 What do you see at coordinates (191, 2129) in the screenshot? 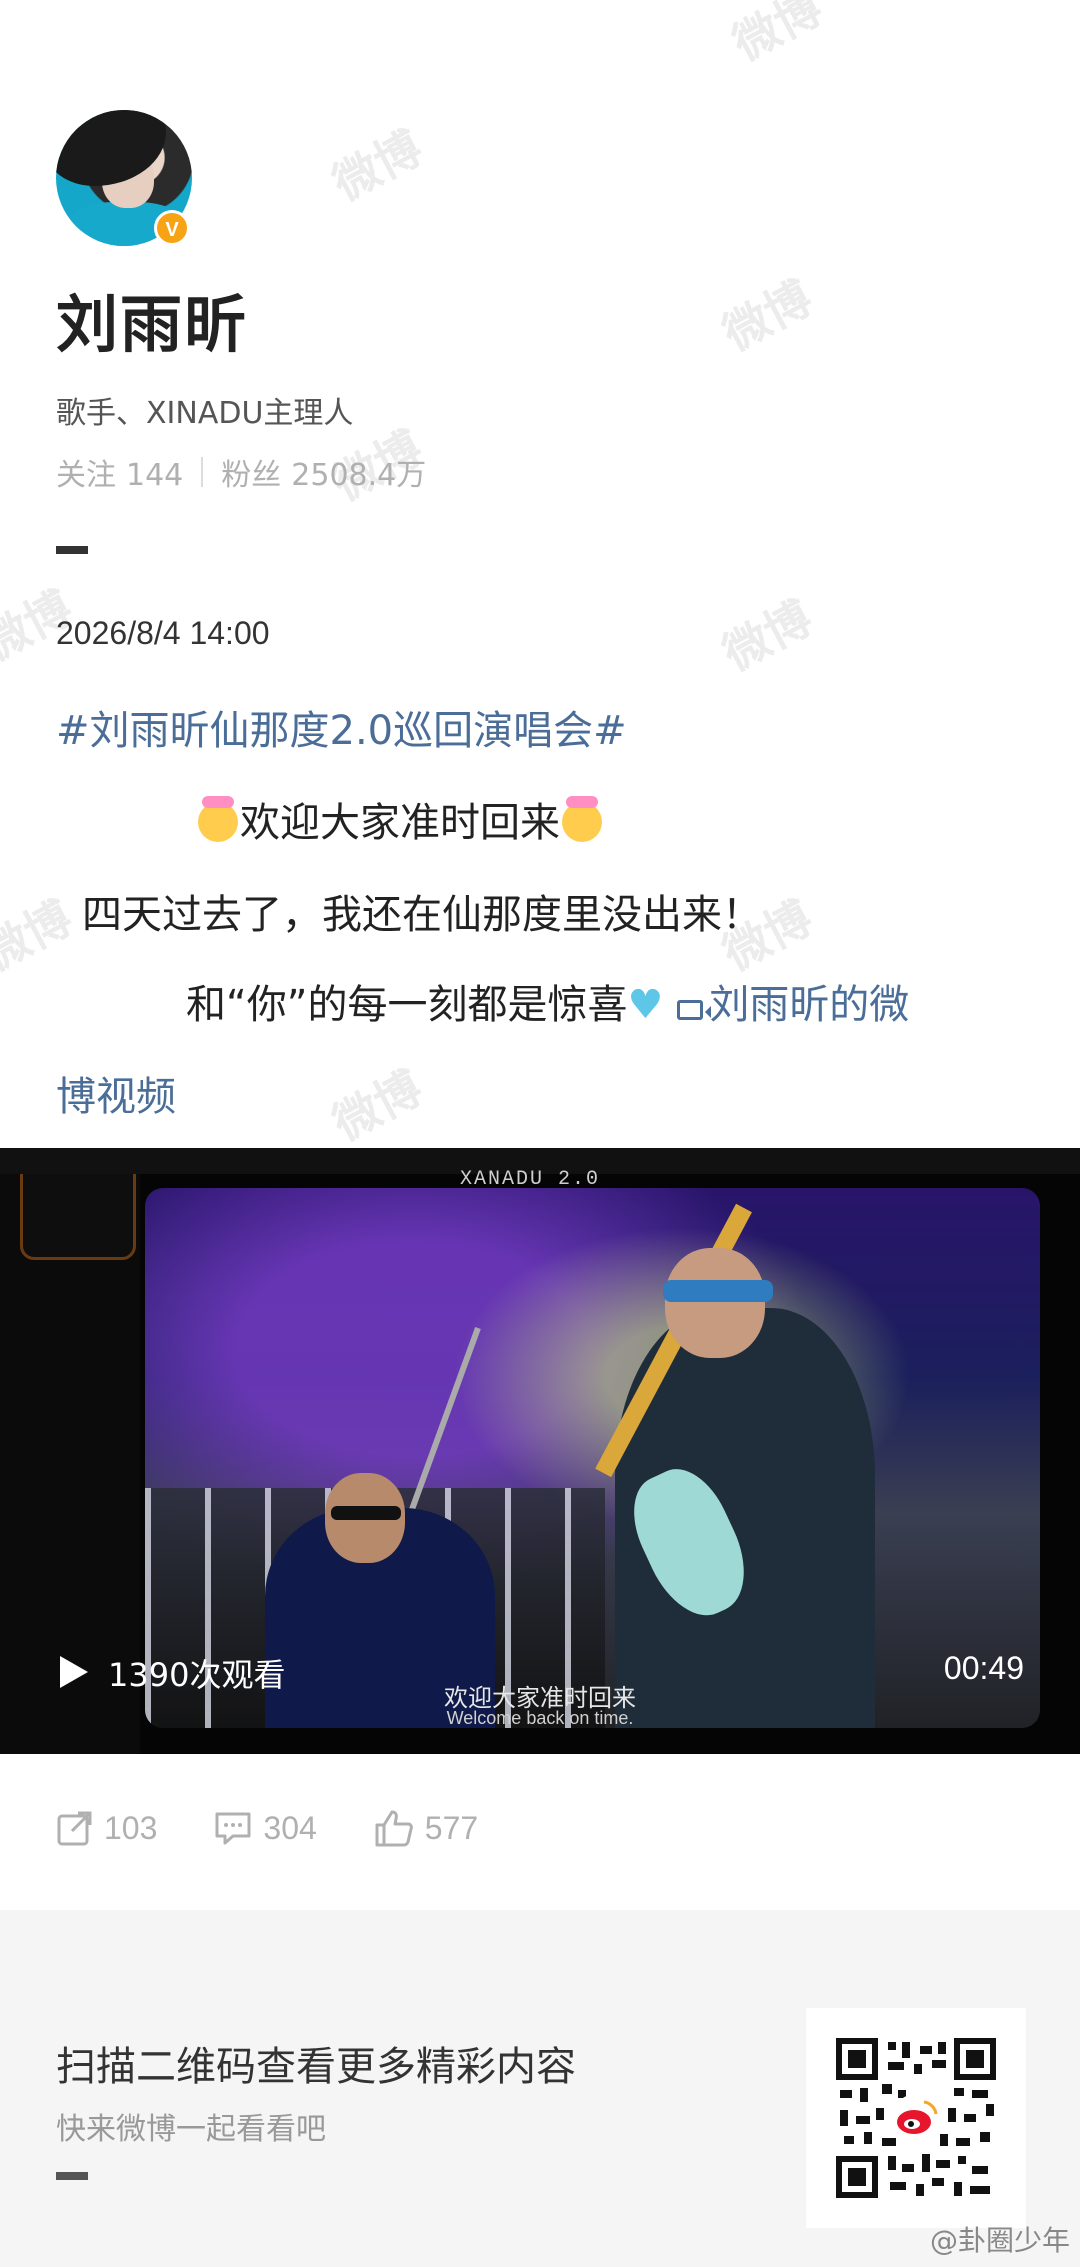
I see `footer-subtitle: 快来微博一起看看吧` at bounding box center [191, 2129].